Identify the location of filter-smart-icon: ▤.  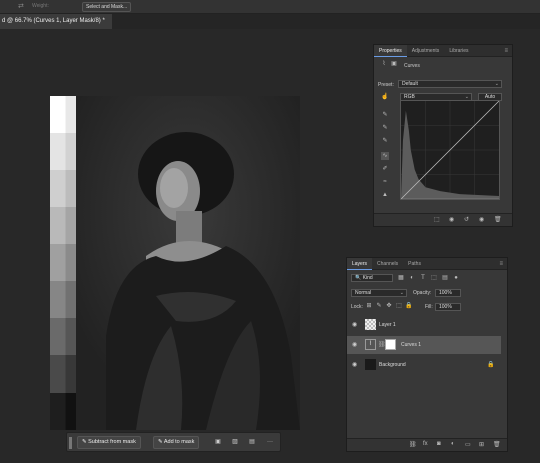
(445, 278).